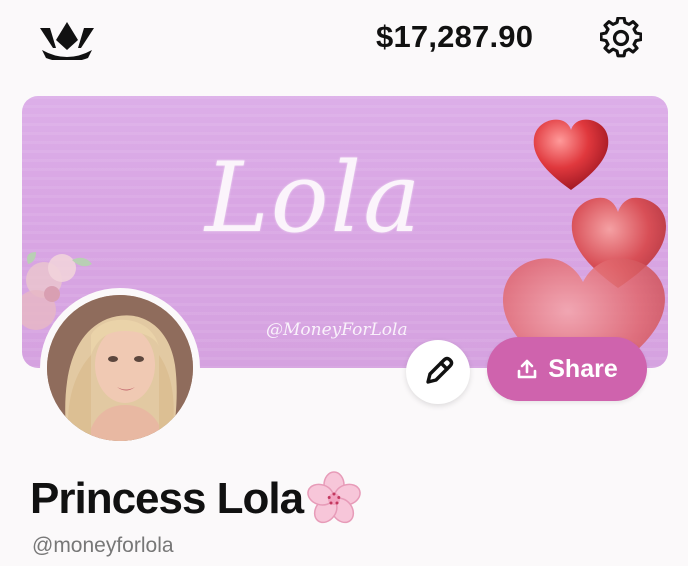  What do you see at coordinates (527, 369) in the screenshot?
I see `upload-icon` at bounding box center [527, 369].